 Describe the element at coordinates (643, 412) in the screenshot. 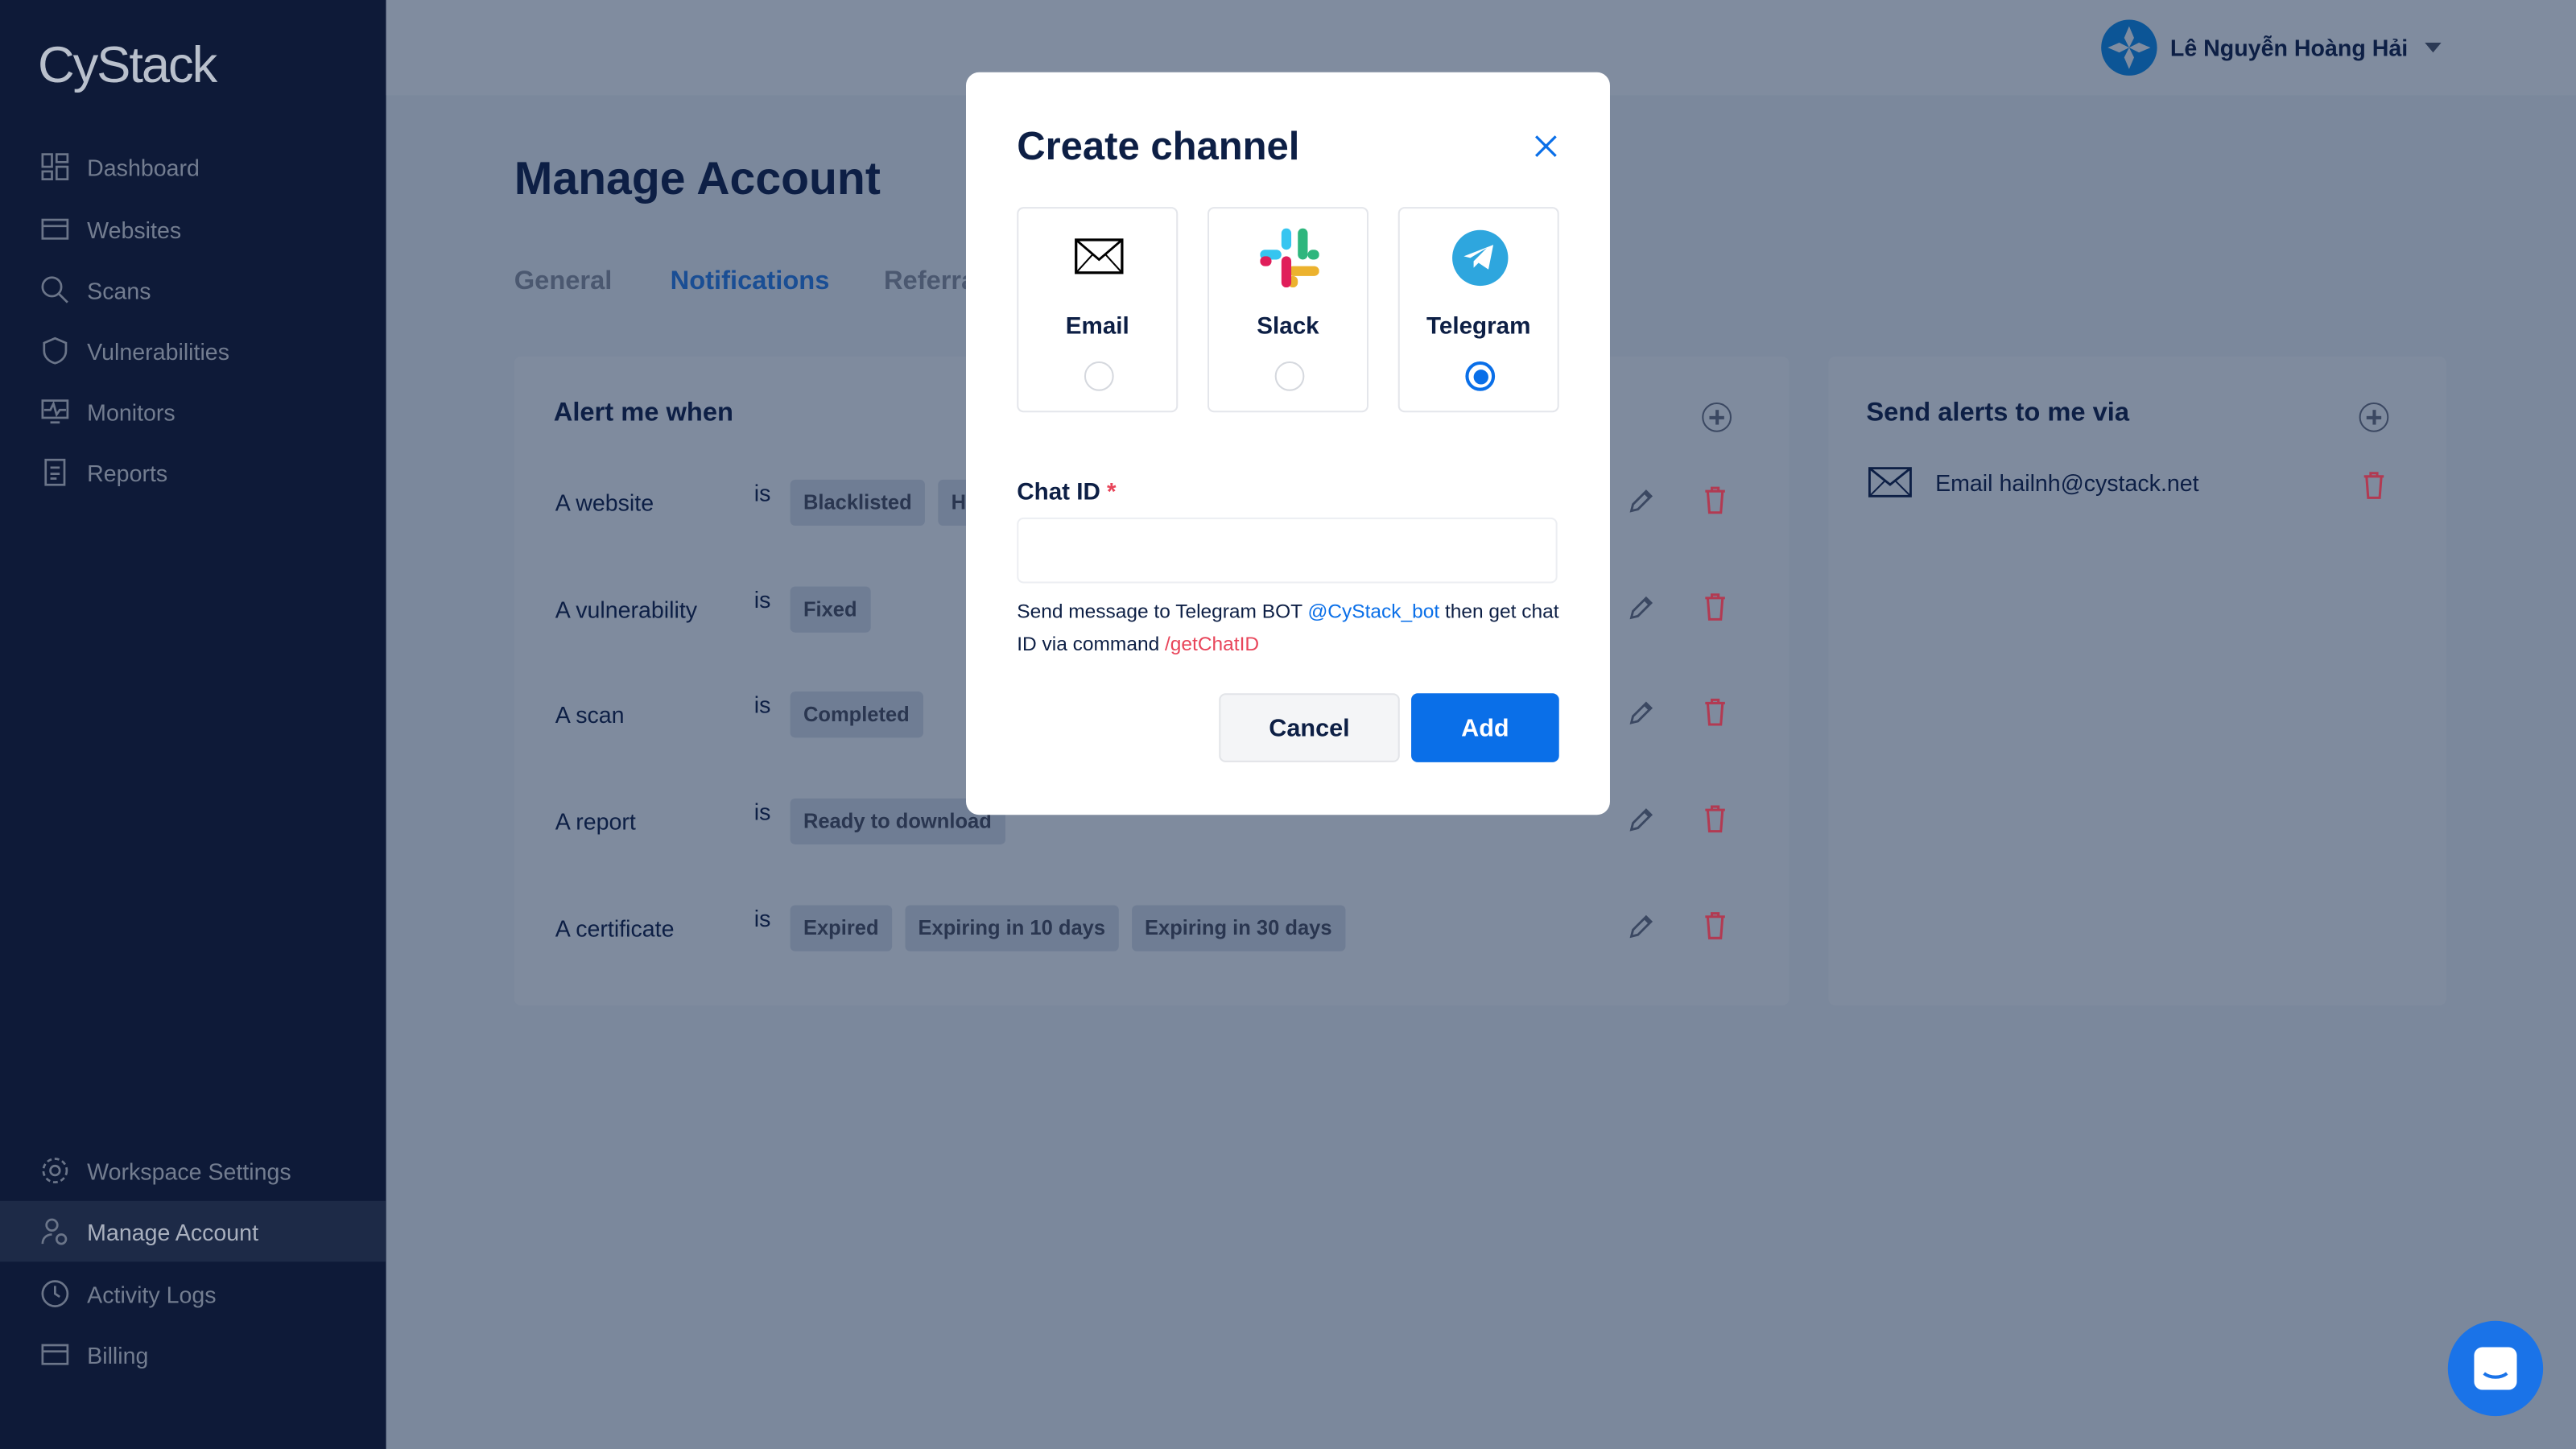

I see `alert-card-title: Alert me when` at that location.